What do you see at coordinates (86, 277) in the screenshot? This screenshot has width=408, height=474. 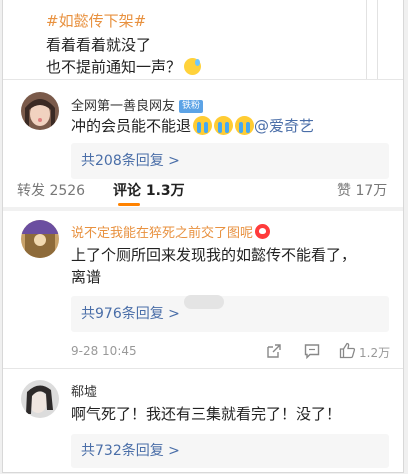 I see `comment-2-text-line-2: 离谱` at bounding box center [86, 277].